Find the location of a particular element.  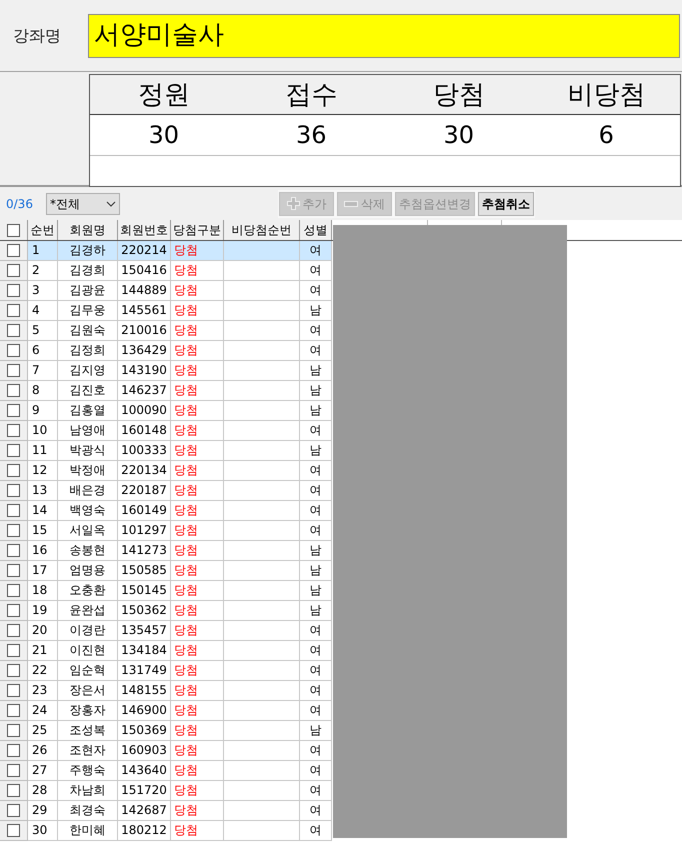

column-header: 회원명 is located at coordinates (88, 230).